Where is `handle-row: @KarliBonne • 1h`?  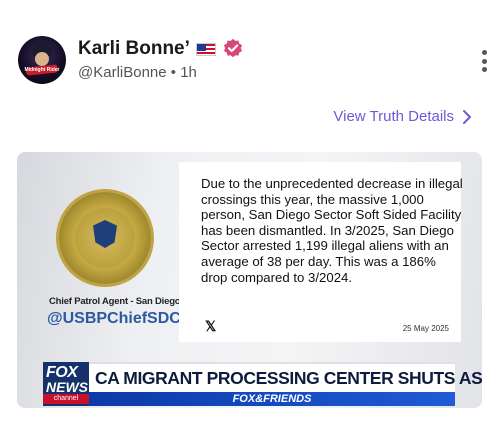 handle-row: @KarliBonne • 1h is located at coordinates (137, 72).